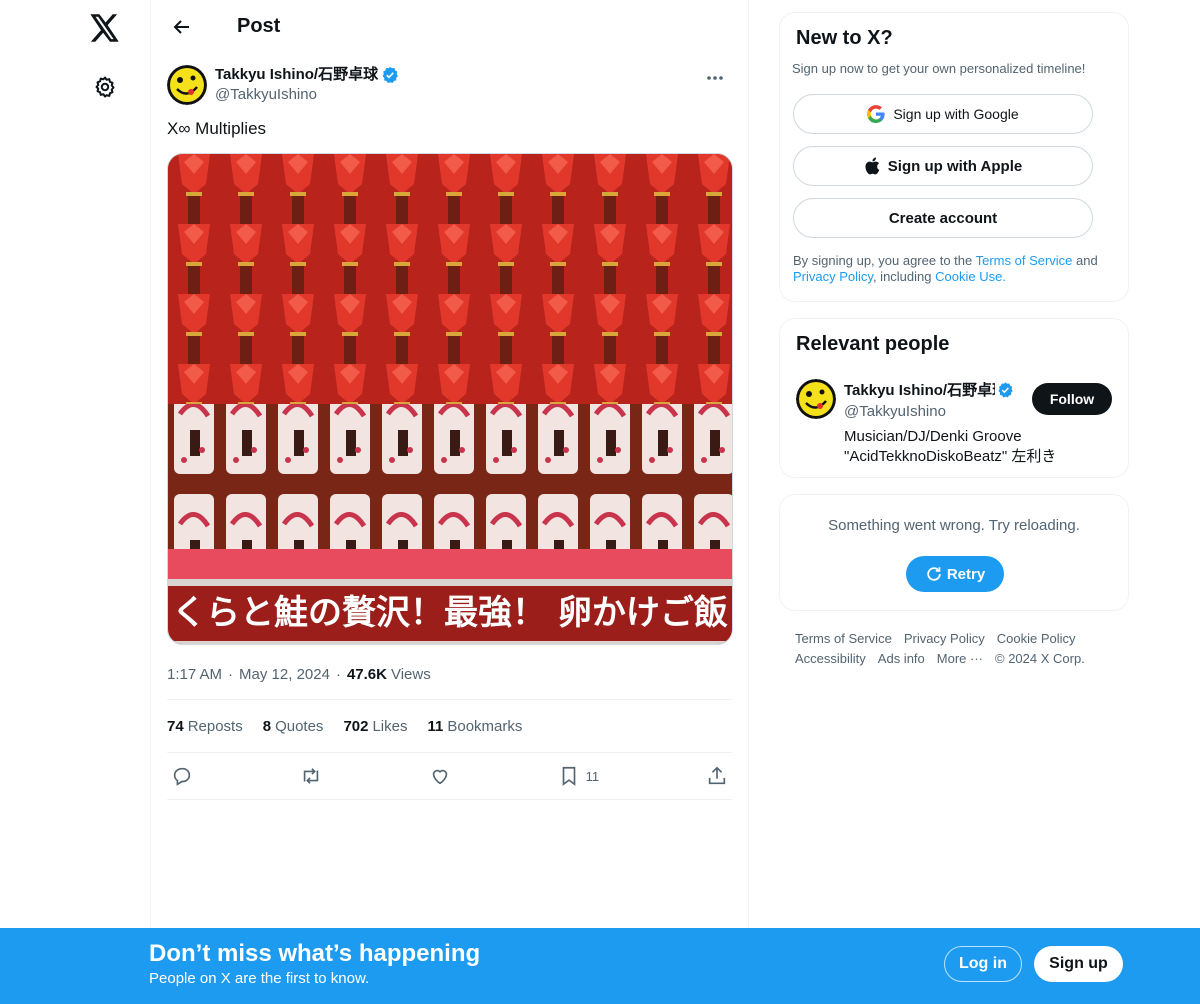 This screenshot has height=1004, width=1200. Describe the element at coordinates (293, 726) in the screenshot. I see `stat-quotes: 8 Quotes` at that location.